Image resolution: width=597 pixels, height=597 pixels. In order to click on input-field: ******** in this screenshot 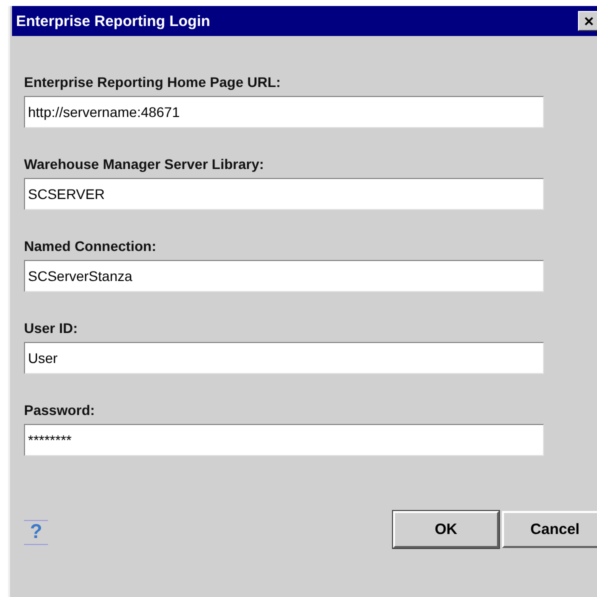, I will do `click(284, 440)`.